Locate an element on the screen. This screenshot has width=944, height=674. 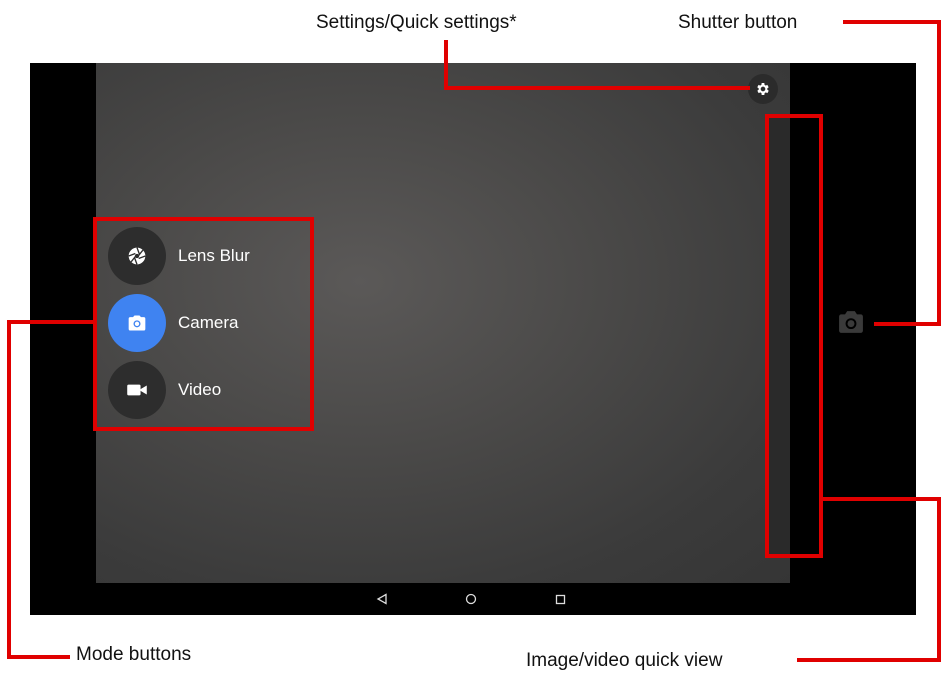
quick-view-highlight is located at coordinates (794, 336).